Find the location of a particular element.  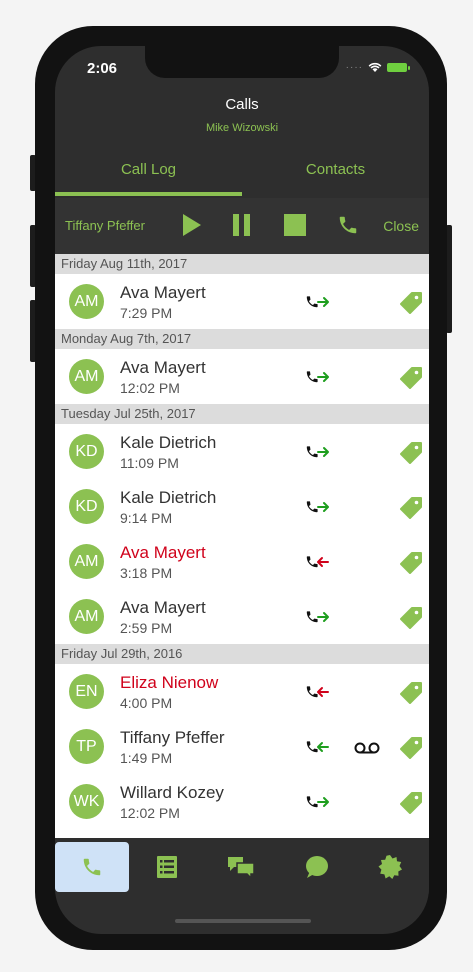

call-time: 2:59 PM is located at coordinates (146, 628).